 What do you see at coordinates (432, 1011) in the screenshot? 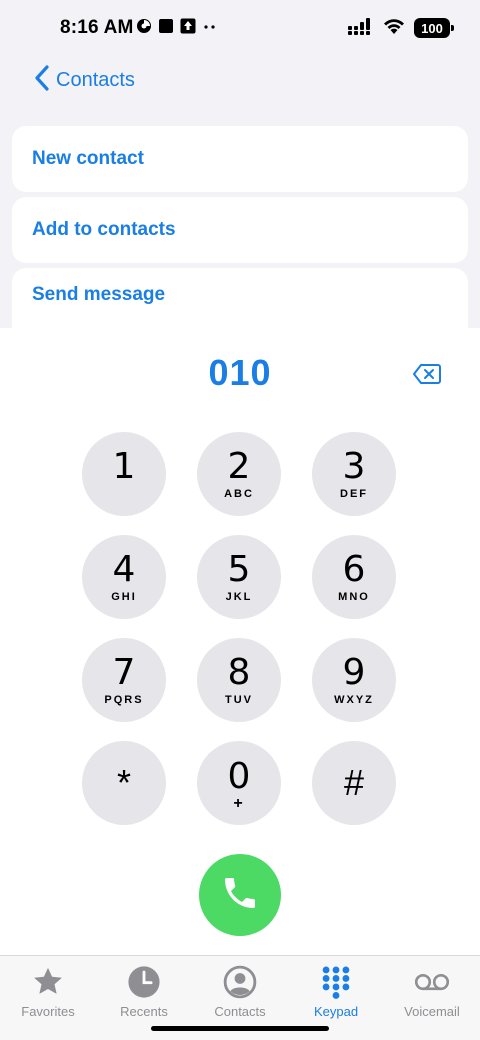
I see `tab-label: Voicemail` at bounding box center [432, 1011].